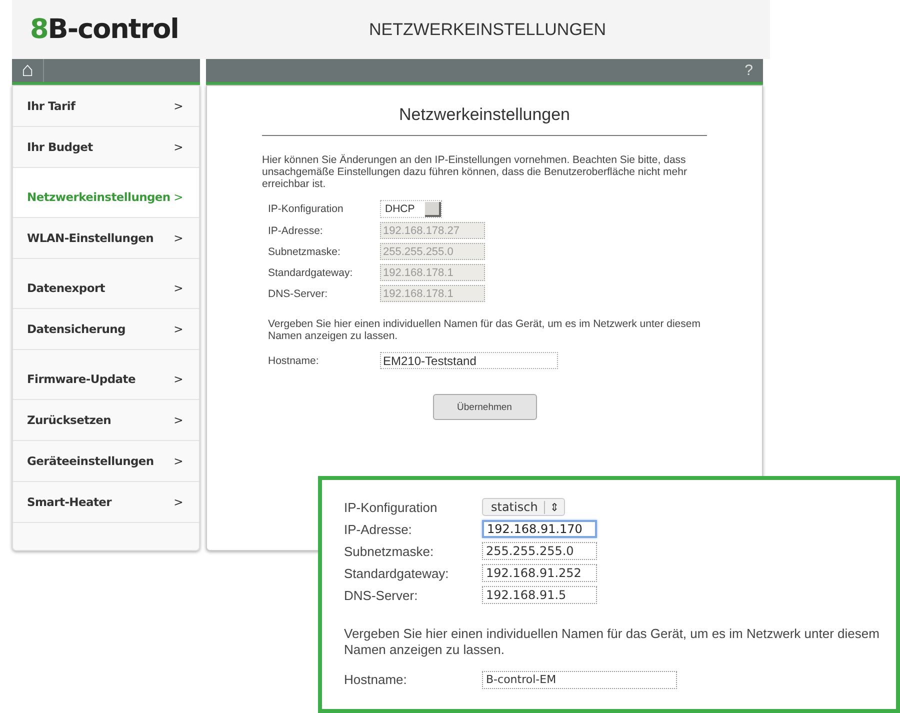  I want to click on sidebar-item: Zurücksetzen >, so click(106, 420).